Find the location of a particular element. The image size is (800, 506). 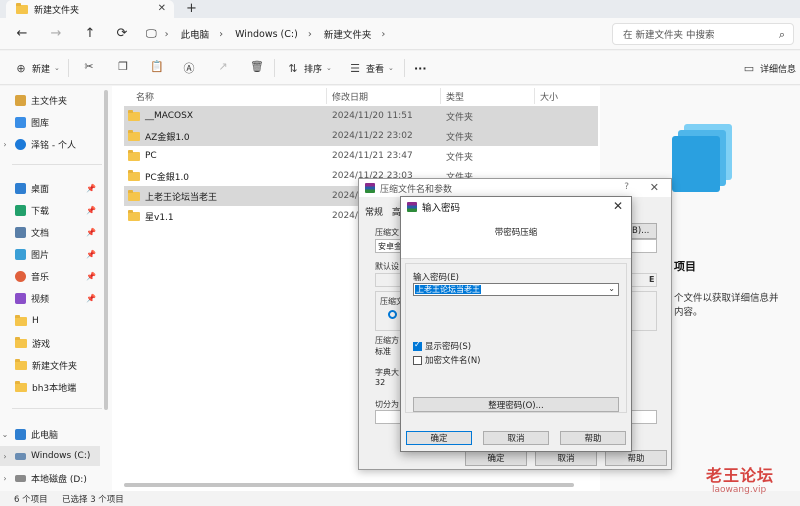

refresh-icon: ⟳ is located at coordinates (122, 34).